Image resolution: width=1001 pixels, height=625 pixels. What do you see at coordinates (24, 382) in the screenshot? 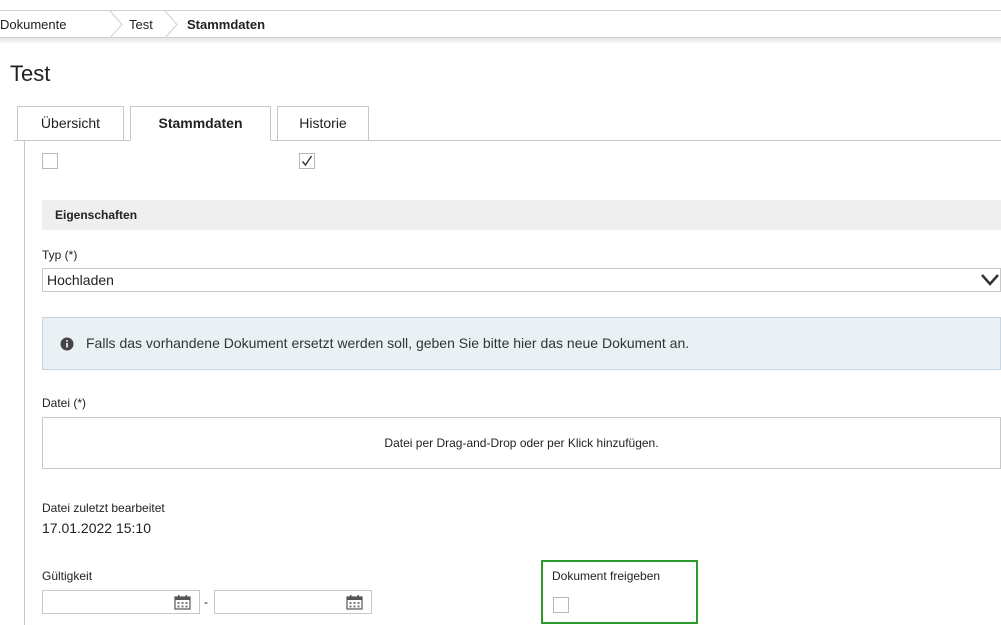
I see `content-frame-border` at bounding box center [24, 382].